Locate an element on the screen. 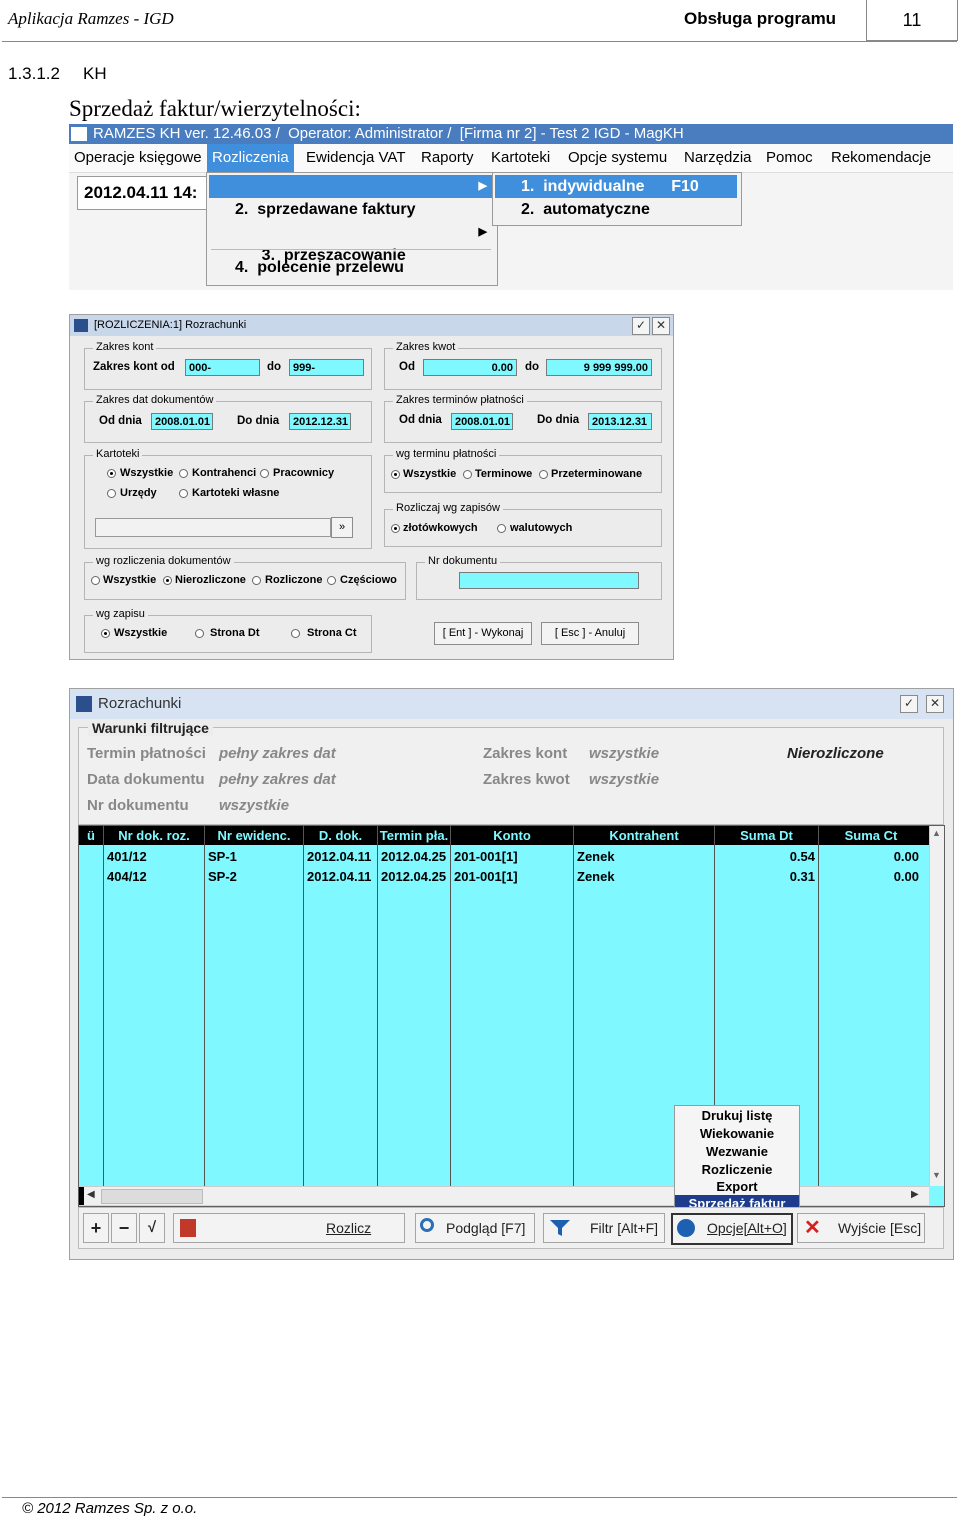 The width and height of the screenshot is (960, 1519). menu-narzedzia: Narzędzia is located at coordinates (718, 158).